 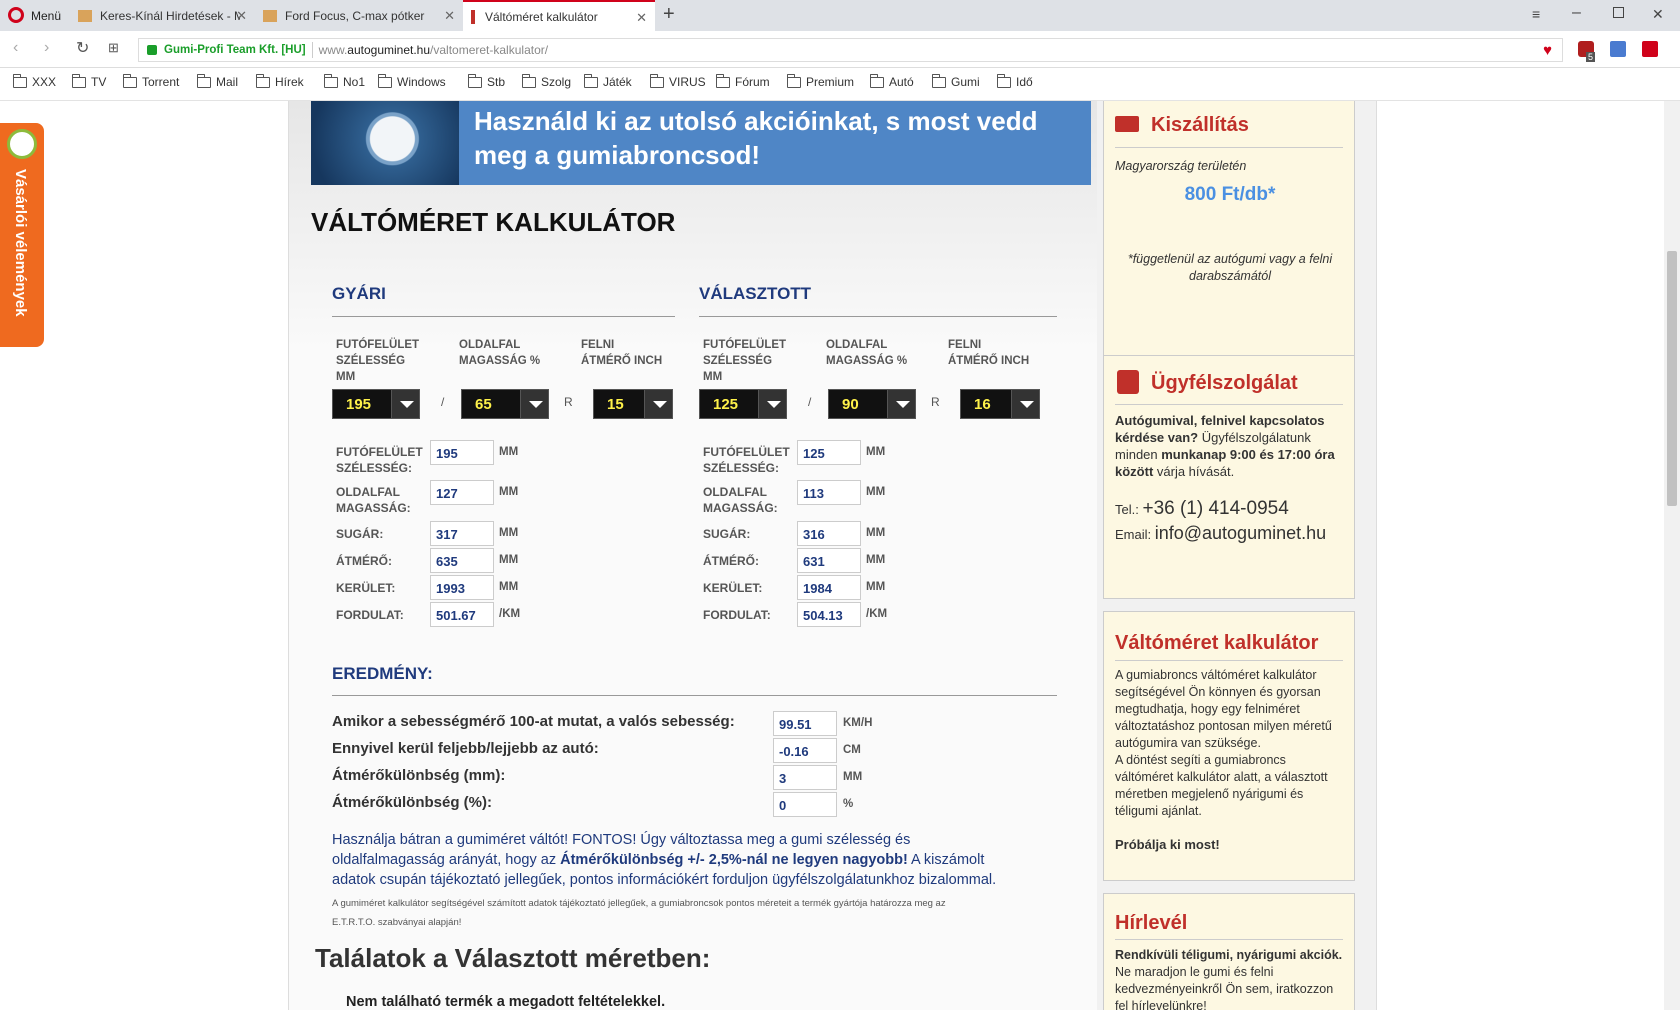 I want to click on heart-icon: ♥, so click(x=1547, y=50).